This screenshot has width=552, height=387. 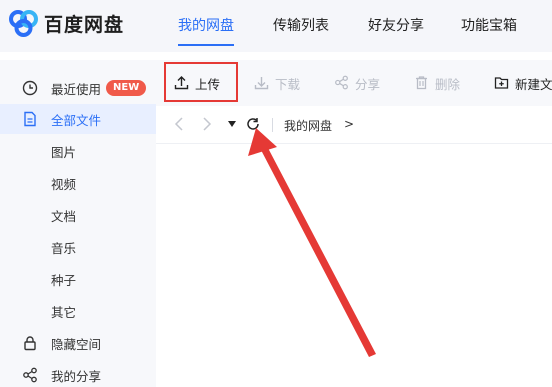 What do you see at coordinates (179, 124) in the screenshot?
I see `back-arrow-icon` at bounding box center [179, 124].